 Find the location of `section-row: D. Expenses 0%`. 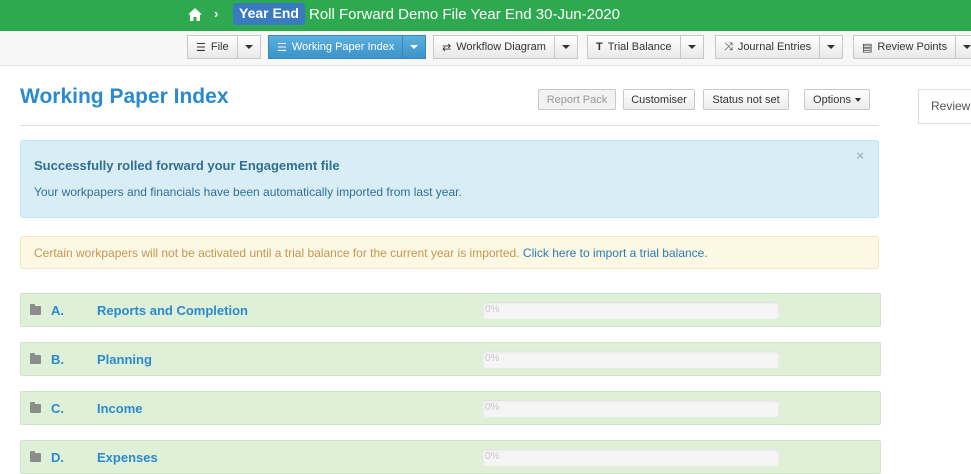

section-row: D. Expenses 0% is located at coordinates (450, 457).